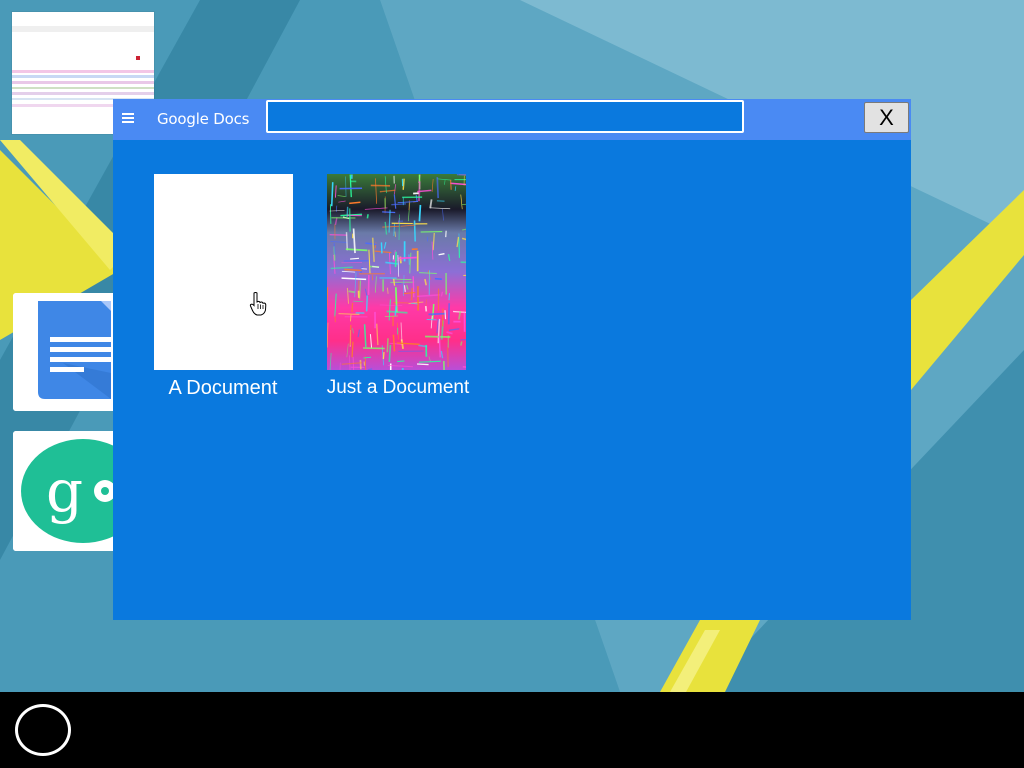  I want to click on app-title: Google Docs, so click(203, 119).